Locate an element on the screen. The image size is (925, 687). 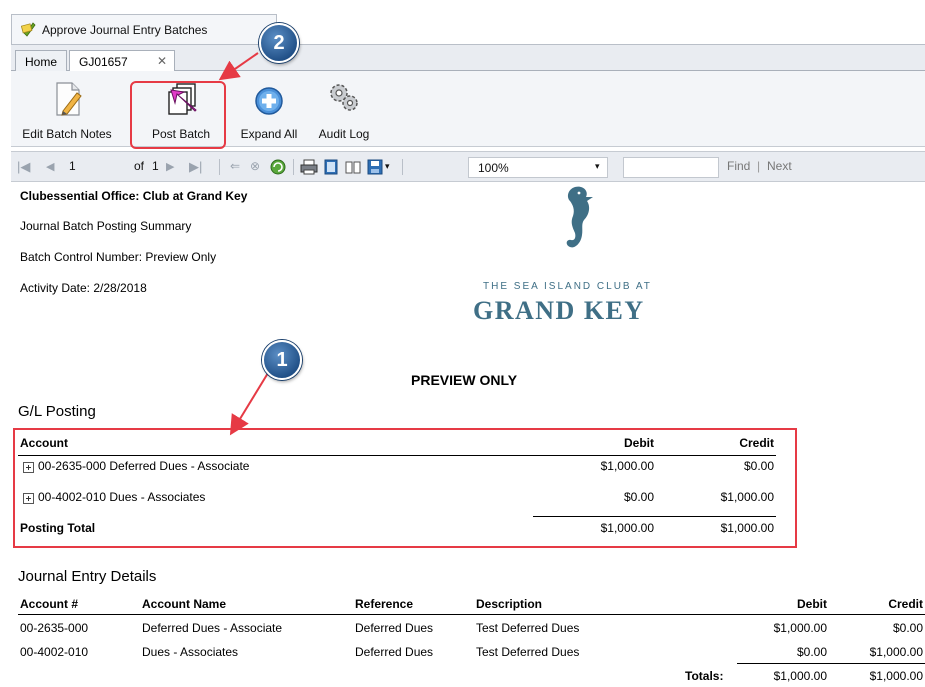
callout-badge-1: 1 is located at coordinates (282, 360).